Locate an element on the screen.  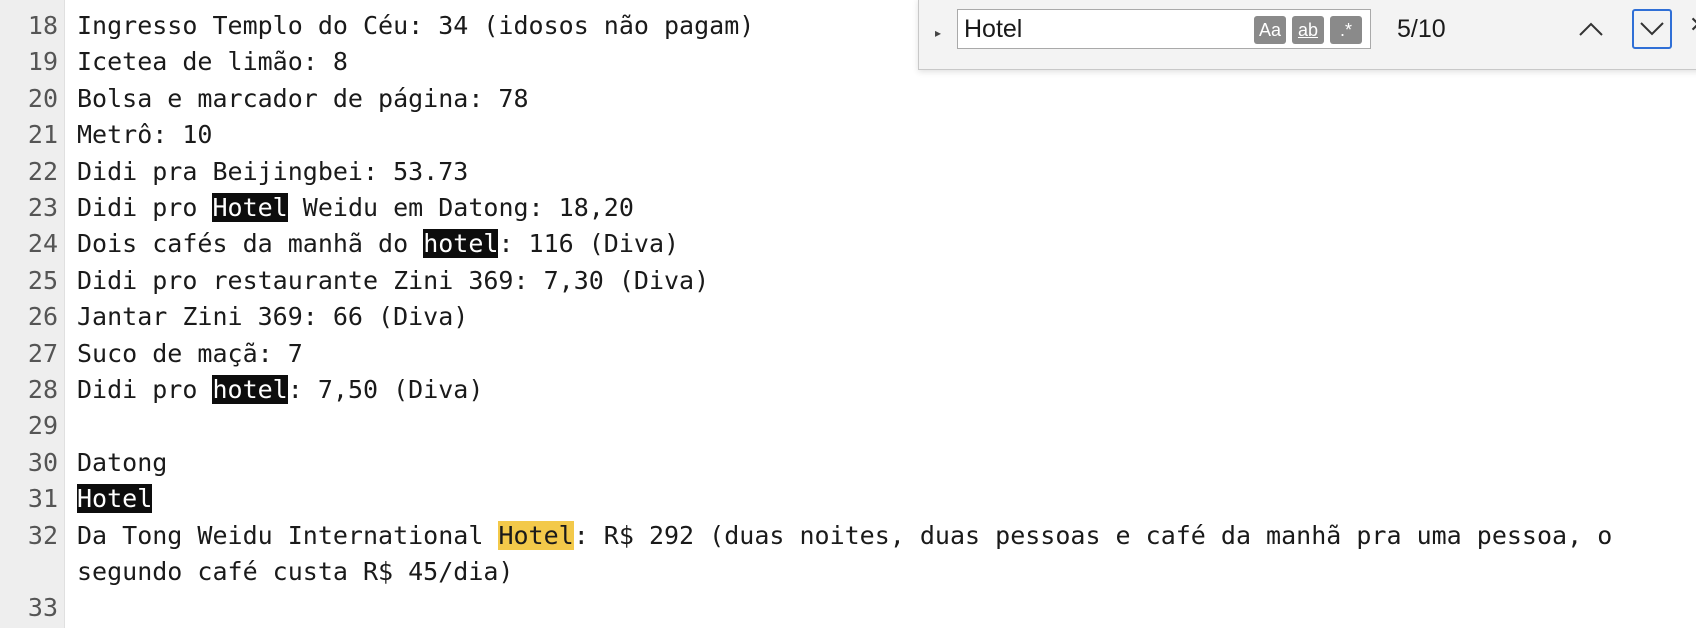
code-line: Didi pro Hotel Weidu em Datong: 18,20 is located at coordinates (355, 208).